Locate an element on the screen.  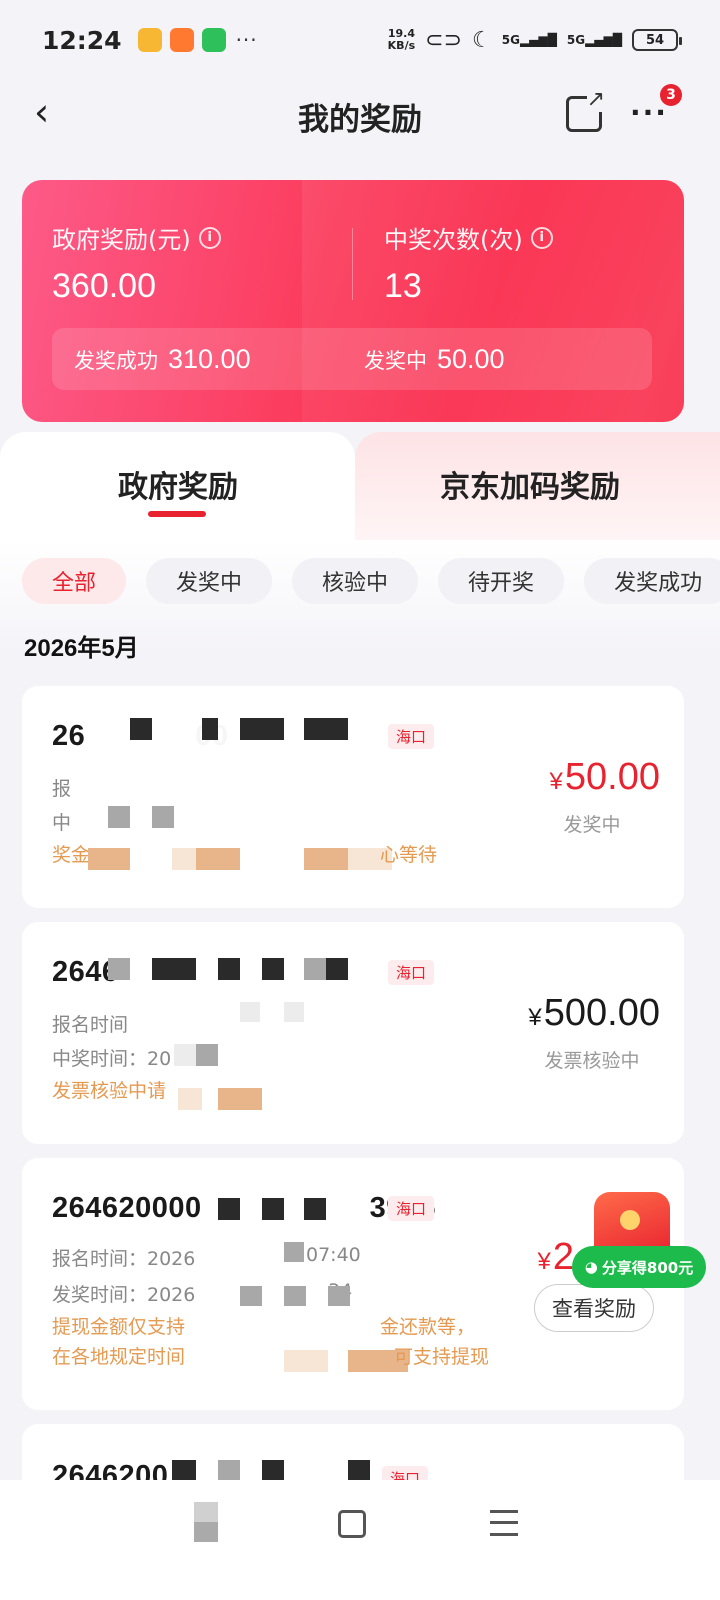
view-reward-button: 查看奖励 is located at coordinates (594, 1308).